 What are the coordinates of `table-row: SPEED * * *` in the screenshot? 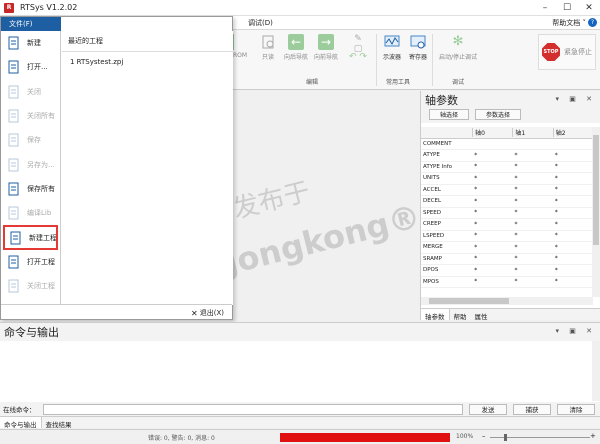 It's located at (507, 213).